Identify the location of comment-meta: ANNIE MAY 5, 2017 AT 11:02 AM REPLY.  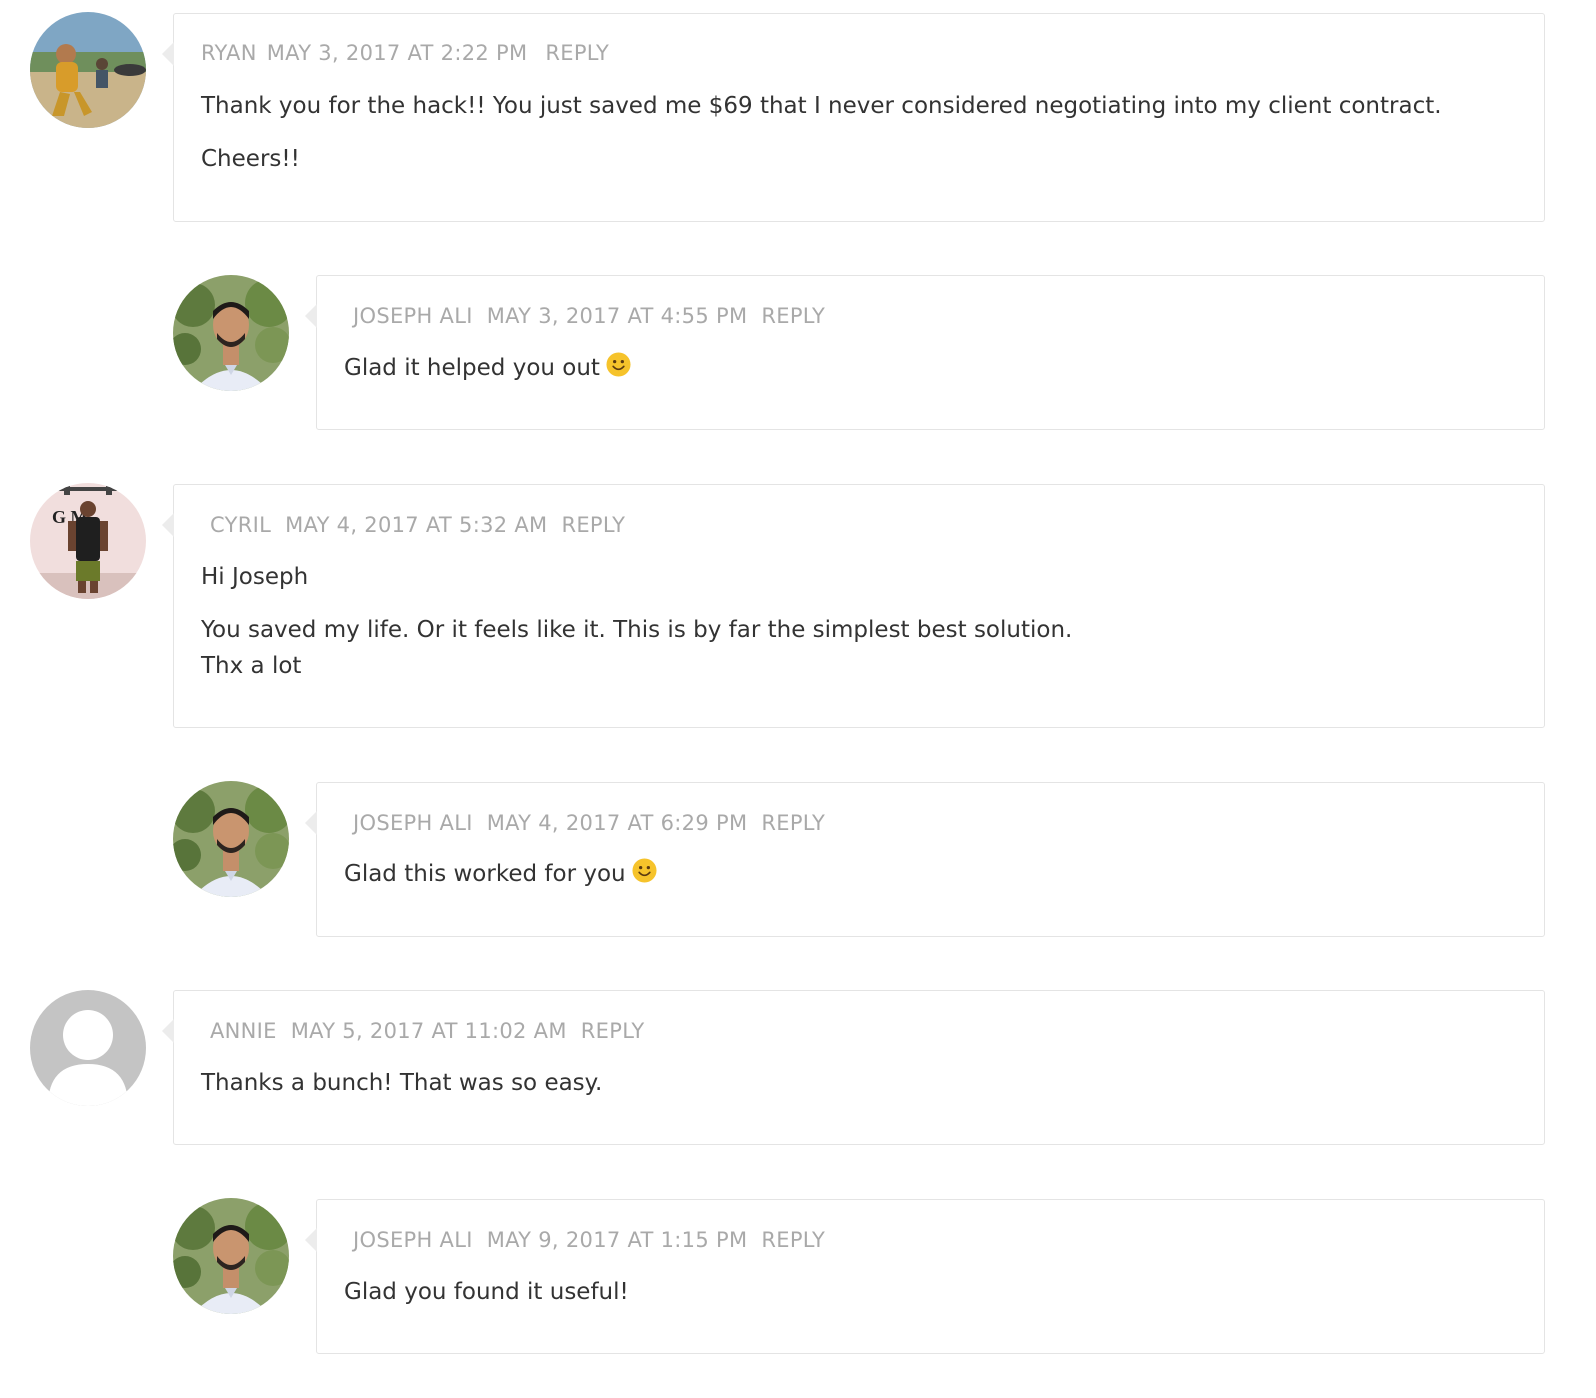
(434, 1031).